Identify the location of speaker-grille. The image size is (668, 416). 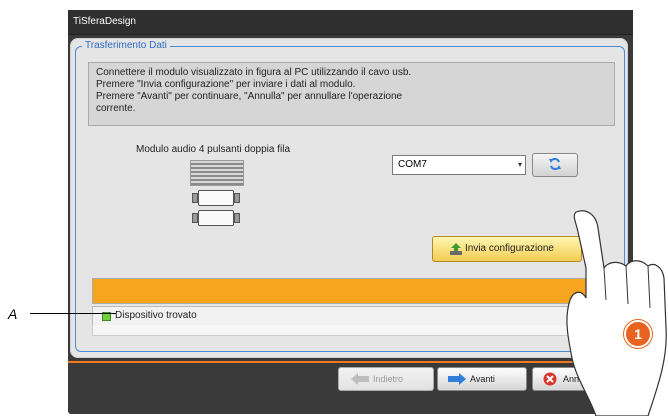
(217, 173).